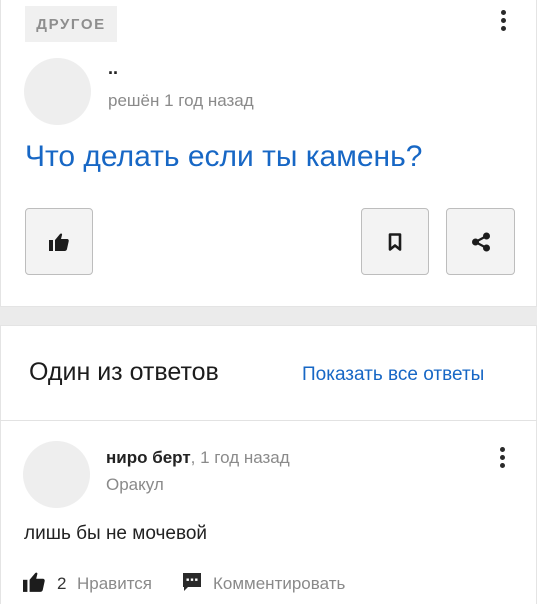  Describe the element at coordinates (223, 157) in the screenshot. I see `question-title: Что делать если ты камень?` at that location.